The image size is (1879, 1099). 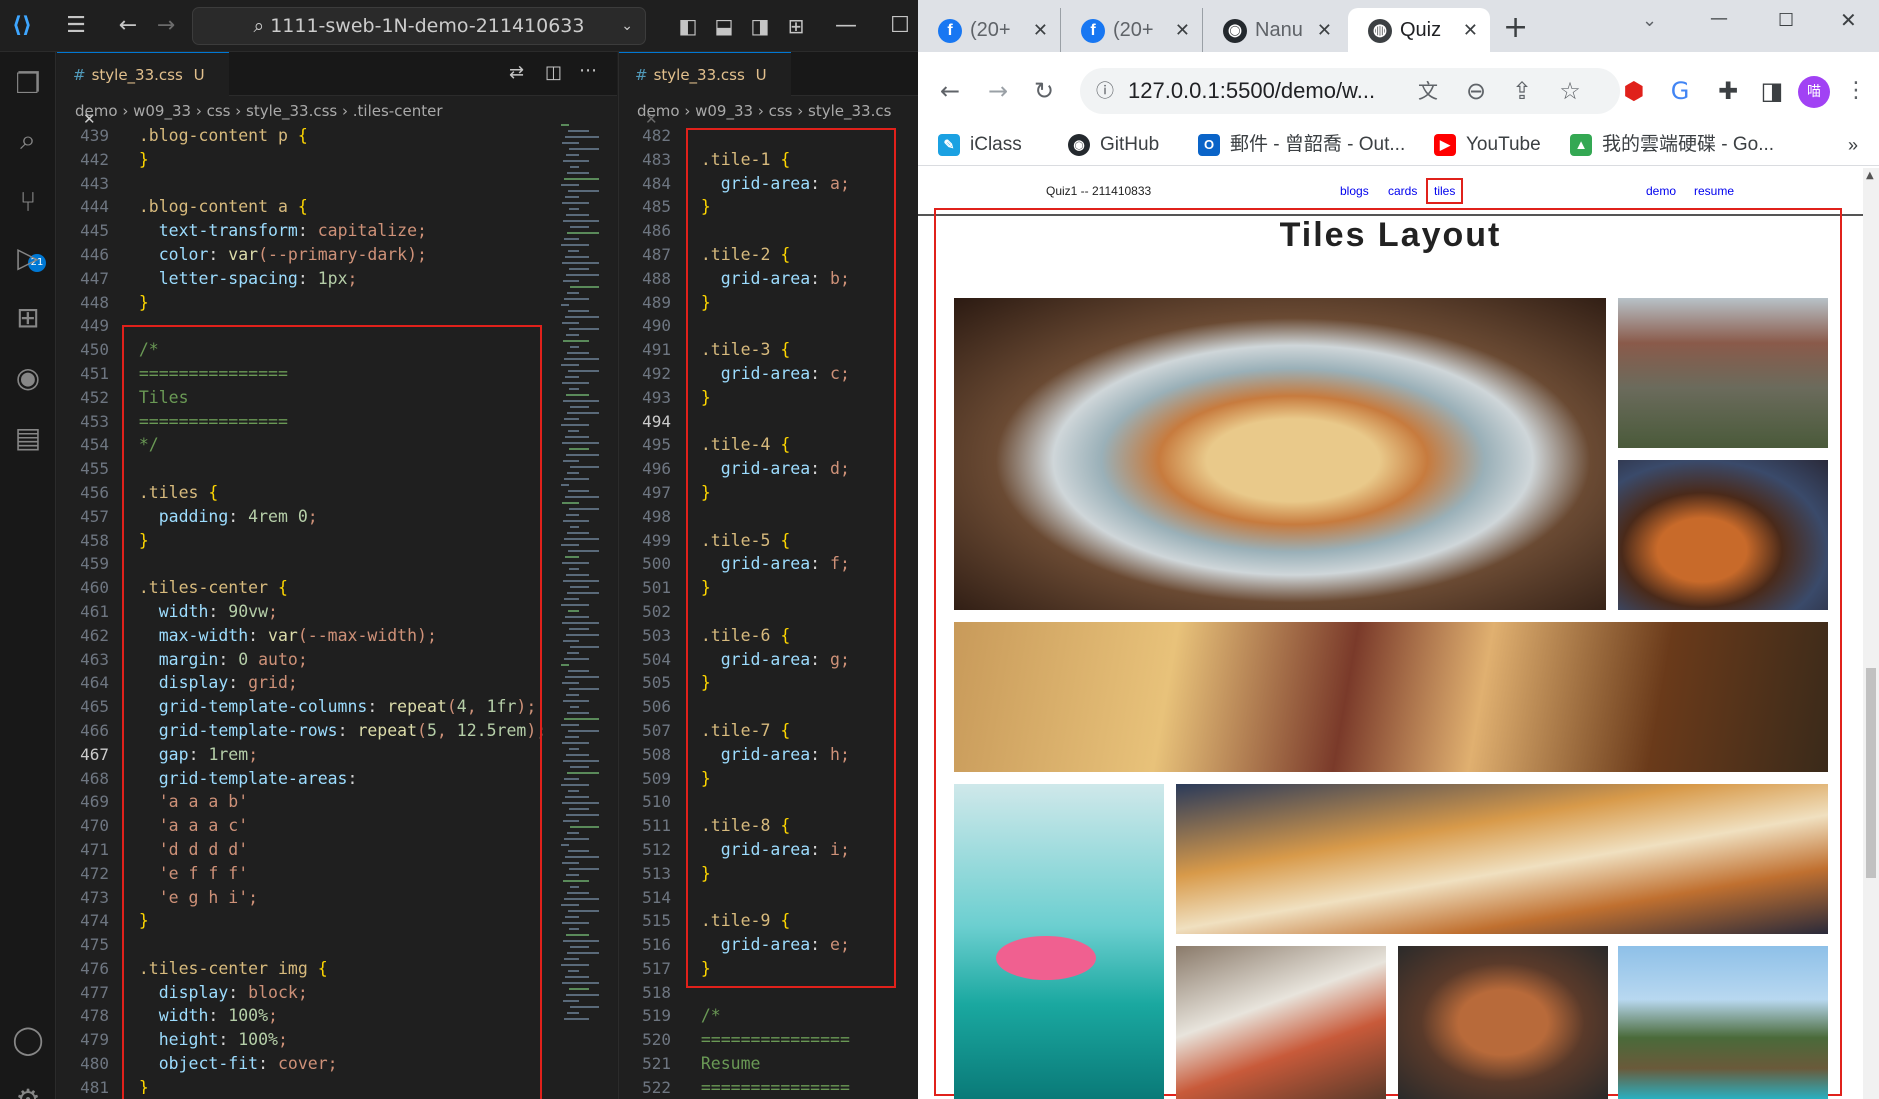 I want to click on breadcrumb-item: style_33.cs, so click(x=849, y=111).